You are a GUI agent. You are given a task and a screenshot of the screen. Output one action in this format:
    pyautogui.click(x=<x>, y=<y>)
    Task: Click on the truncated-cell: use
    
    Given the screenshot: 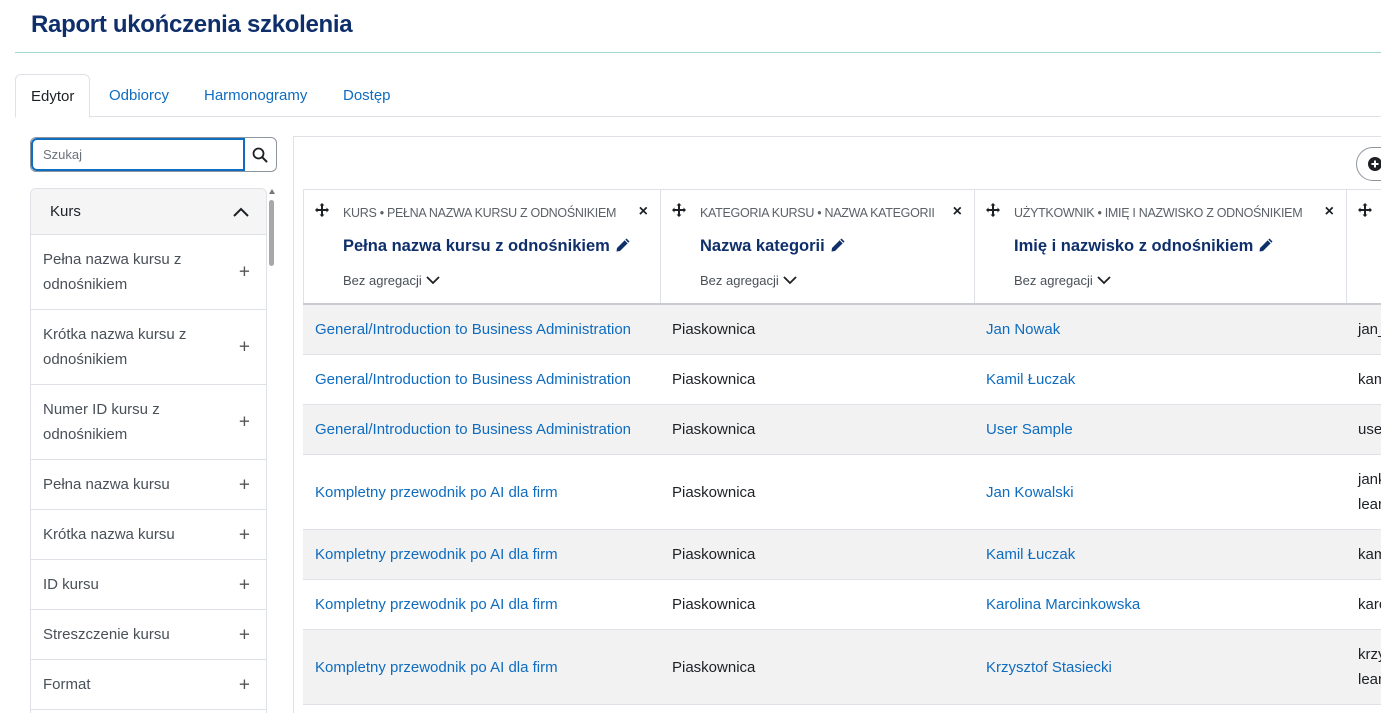 What is the action you would take?
    pyautogui.click(x=1369, y=429)
    